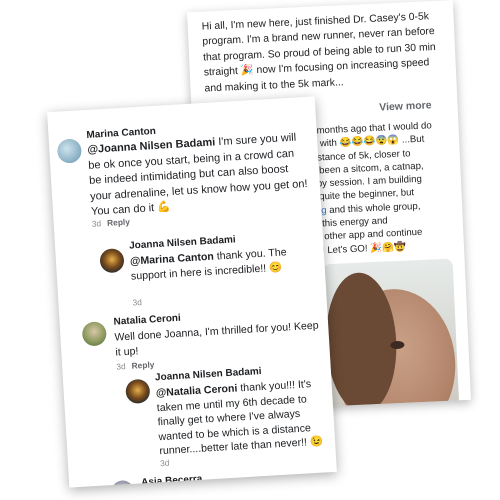 This screenshot has height=500, width=500. I want to click on commenter-name: Natalia Ceroni, so click(147, 320).